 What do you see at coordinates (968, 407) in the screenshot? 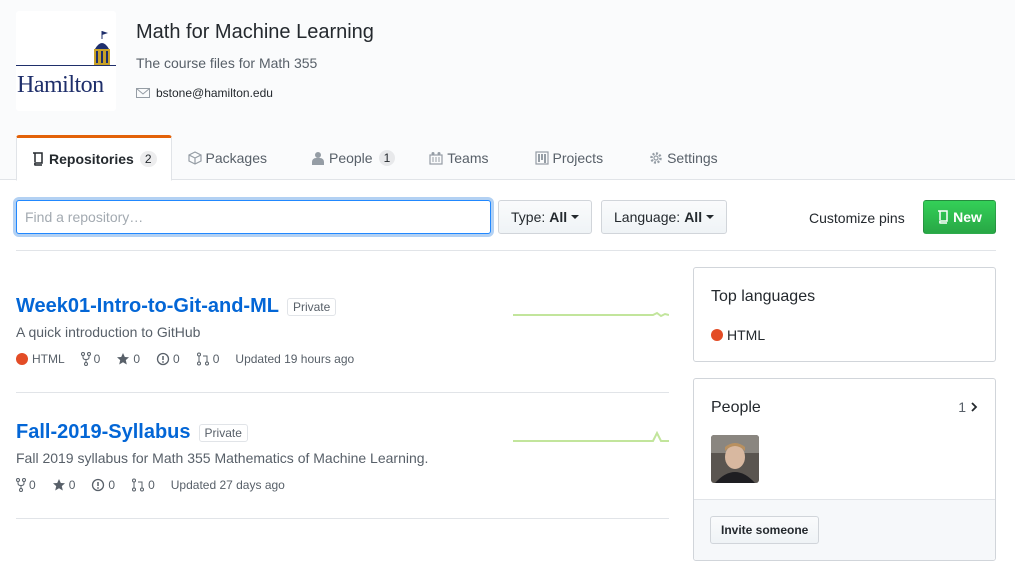
I see `people-count-link: 1` at bounding box center [968, 407].